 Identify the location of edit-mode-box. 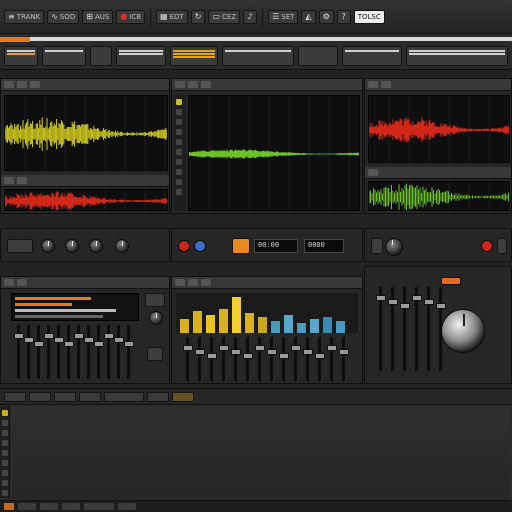
(141, 56).